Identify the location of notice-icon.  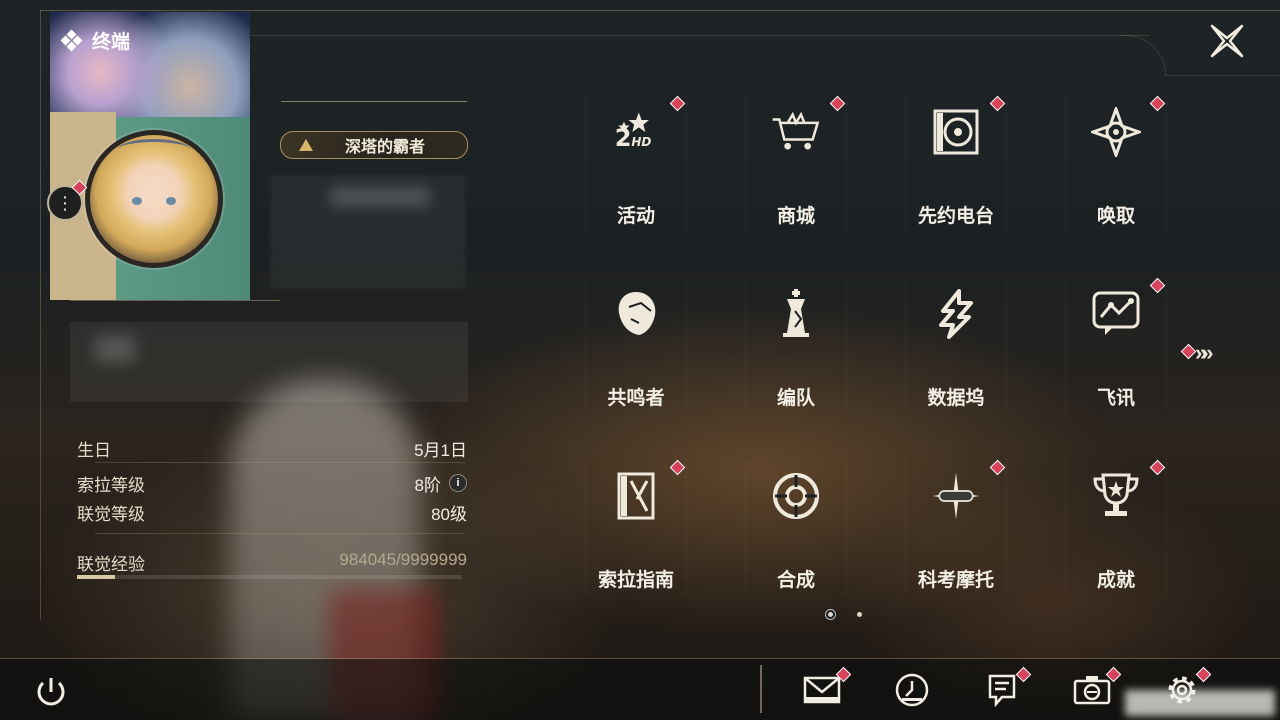
(1002, 690).